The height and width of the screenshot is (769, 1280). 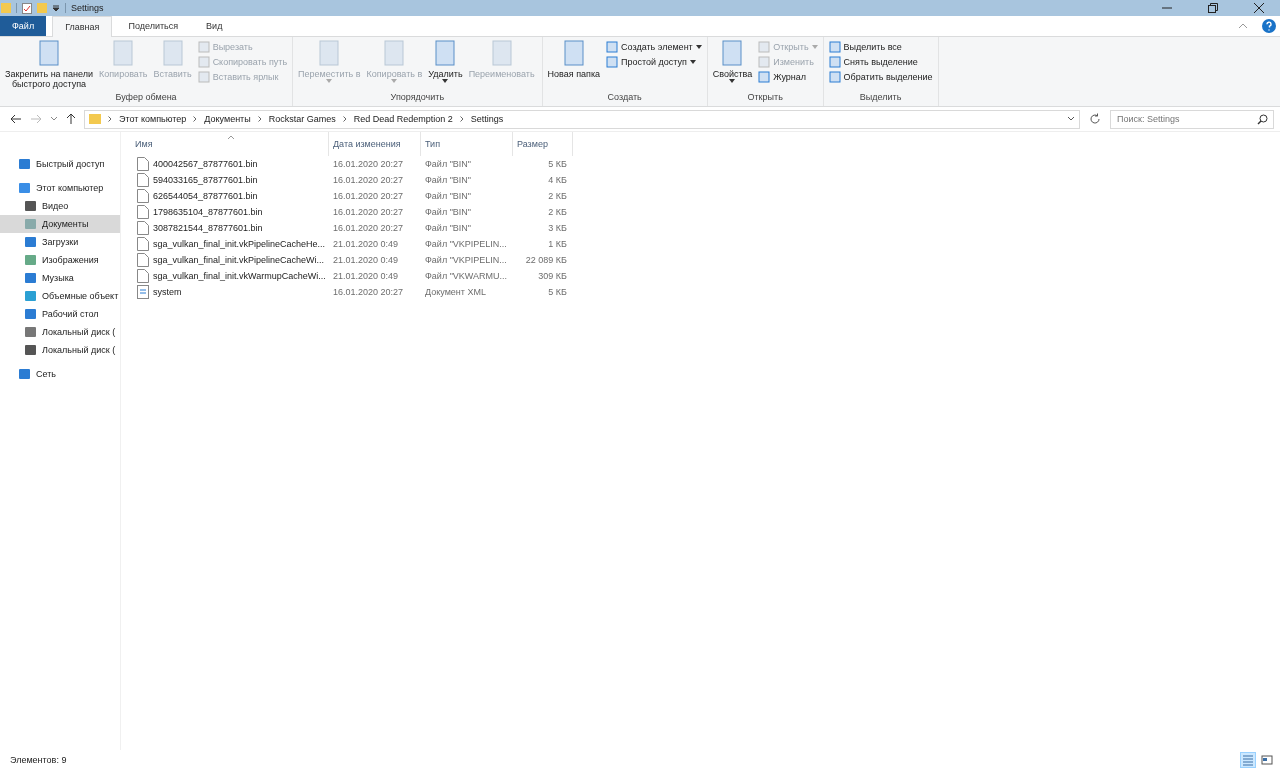 What do you see at coordinates (60, 314) in the screenshot?
I see `sidebar-item: Рабочий стол` at bounding box center [60, 314].